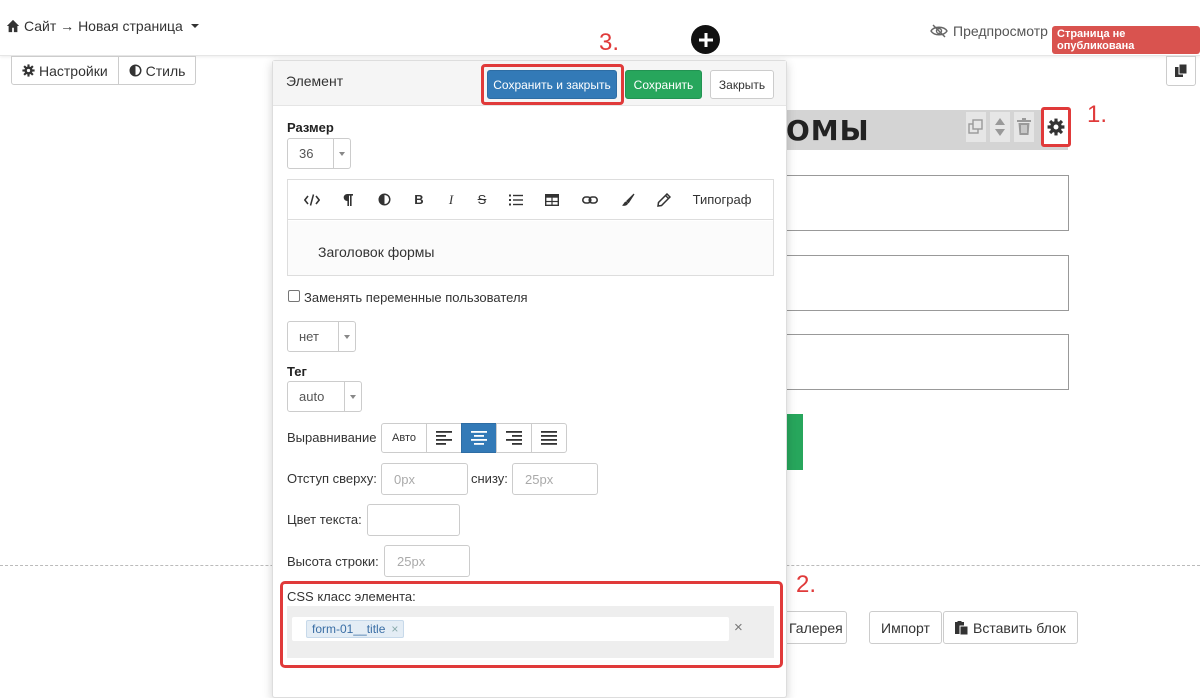 The image size is (1200, 698). Describe the element at coordinates (315, 81) in the screenshot. I see `modal-title: Элемент` at that location.